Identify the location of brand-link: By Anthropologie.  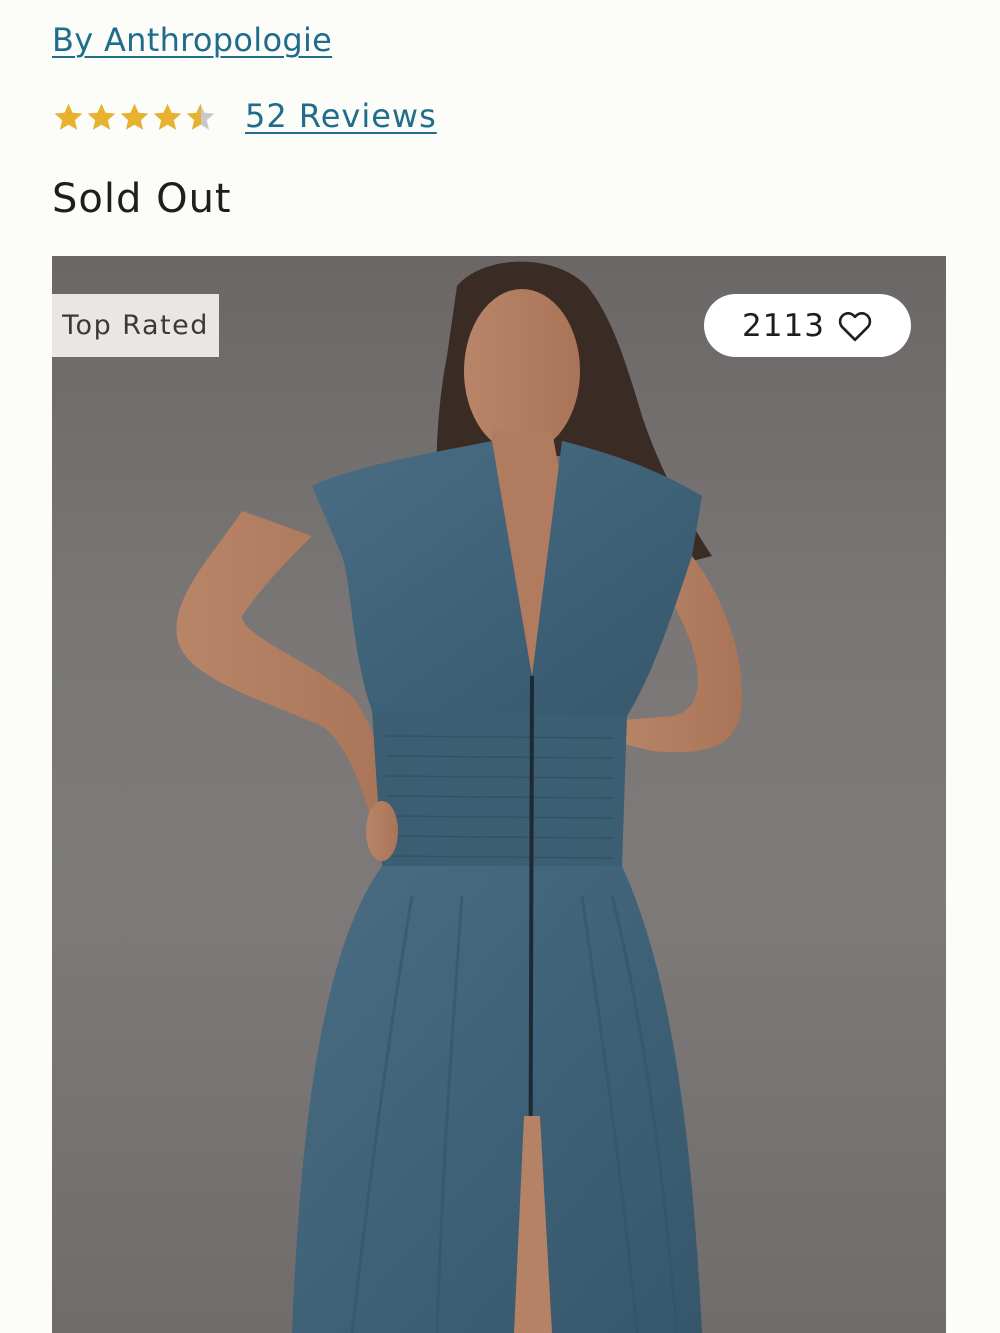
(192, 40).